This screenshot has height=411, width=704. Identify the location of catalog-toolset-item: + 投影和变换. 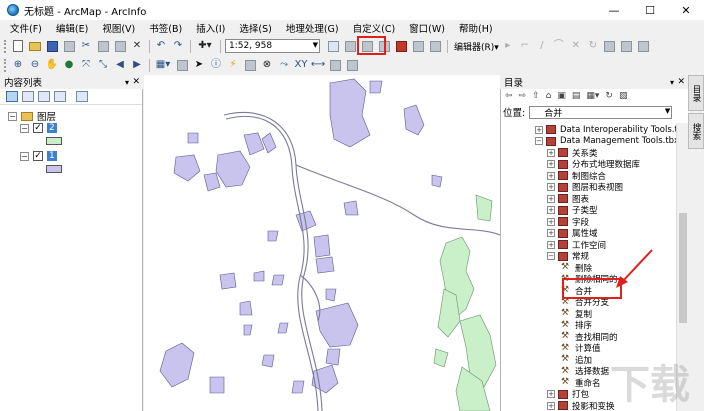
(581, 405).